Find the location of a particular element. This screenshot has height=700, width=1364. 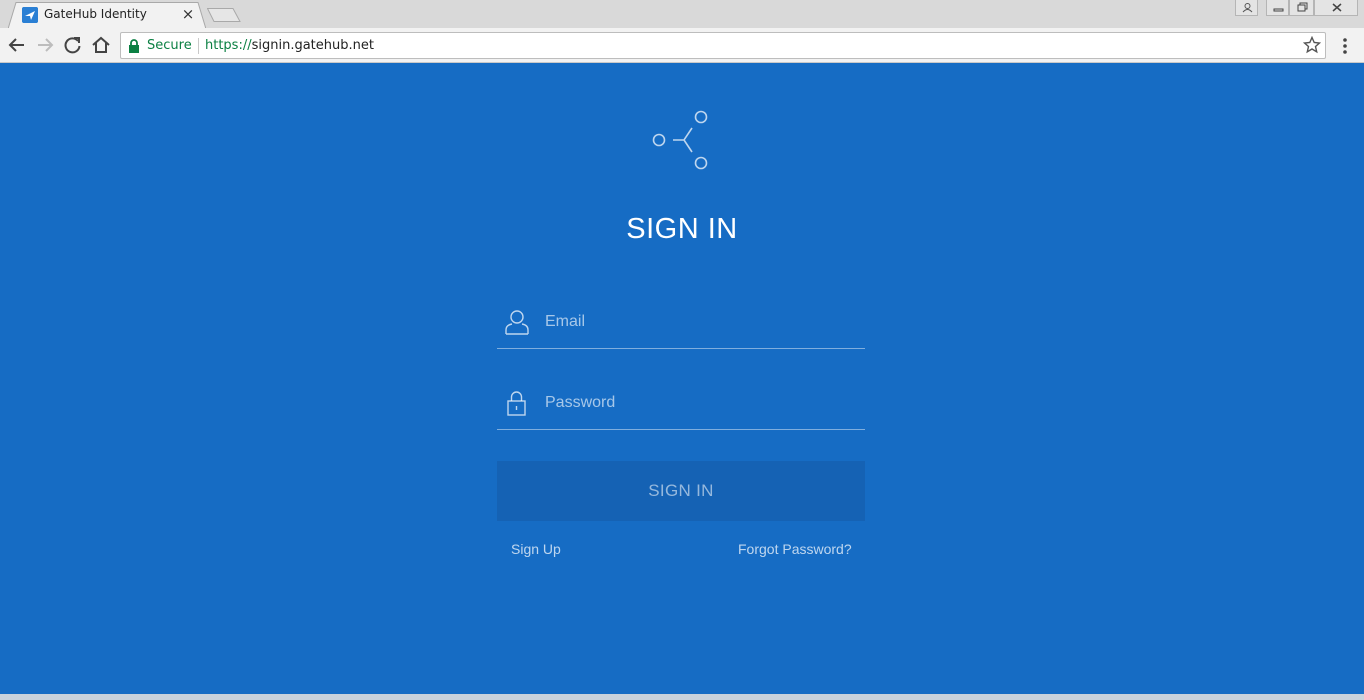

tab-strip: GateHub Identity × is located at coordinates (682, 14).